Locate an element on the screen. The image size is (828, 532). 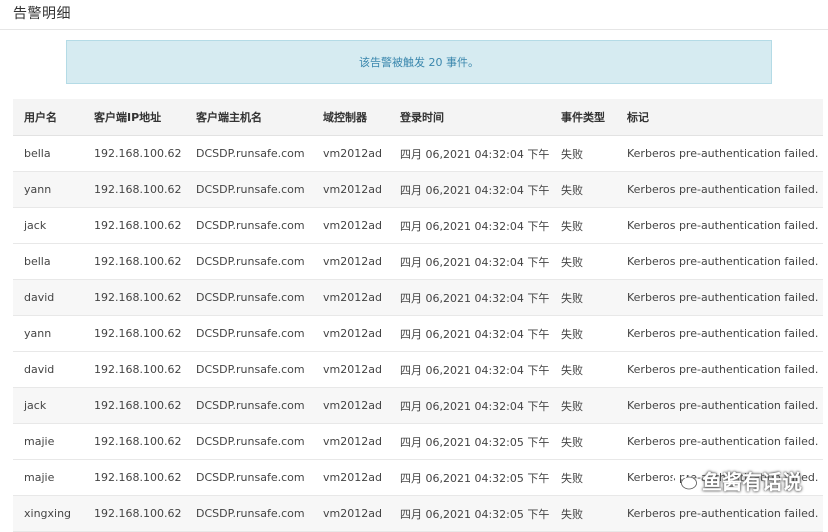
alert-info-banner: 该告警被触发 20 事件。 is located at coordinates (419, 62).